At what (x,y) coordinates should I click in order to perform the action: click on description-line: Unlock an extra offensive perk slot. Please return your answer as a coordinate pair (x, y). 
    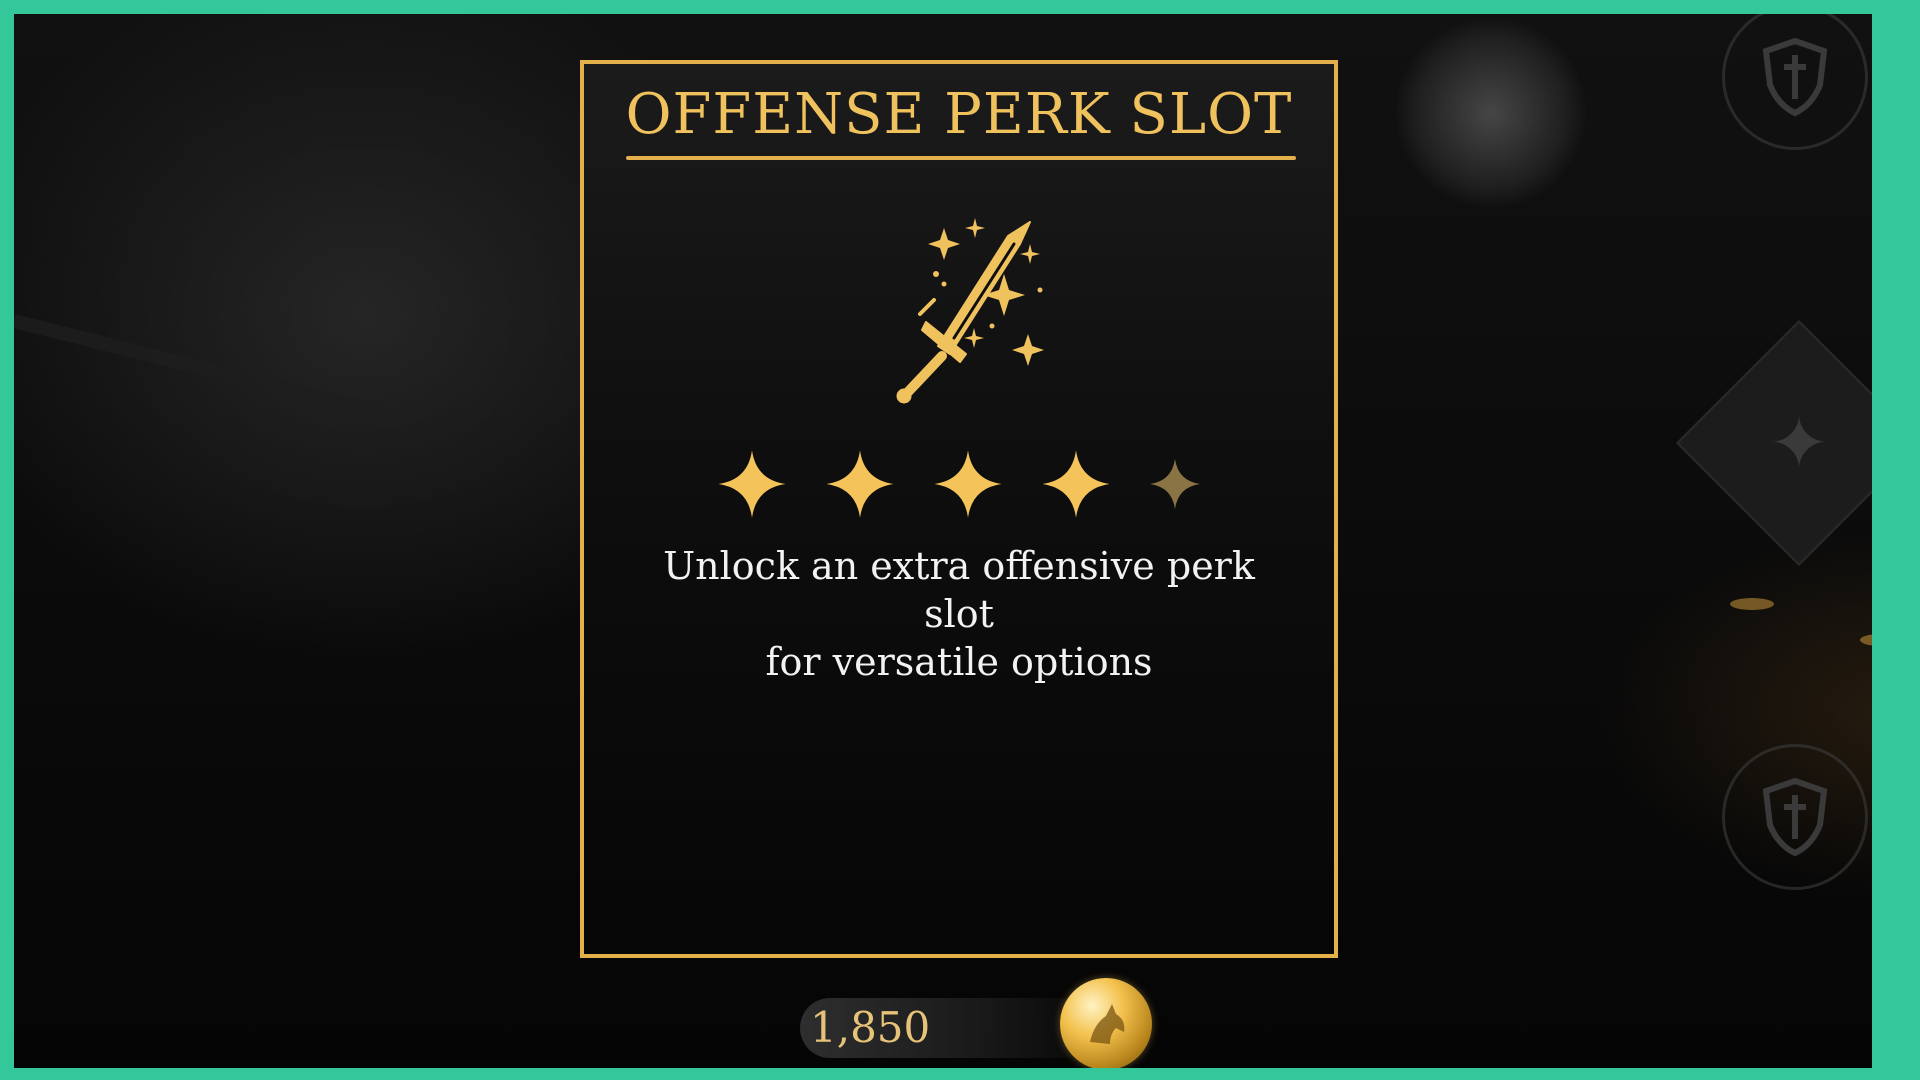
    Looking at the image, I should click on (959, 590).